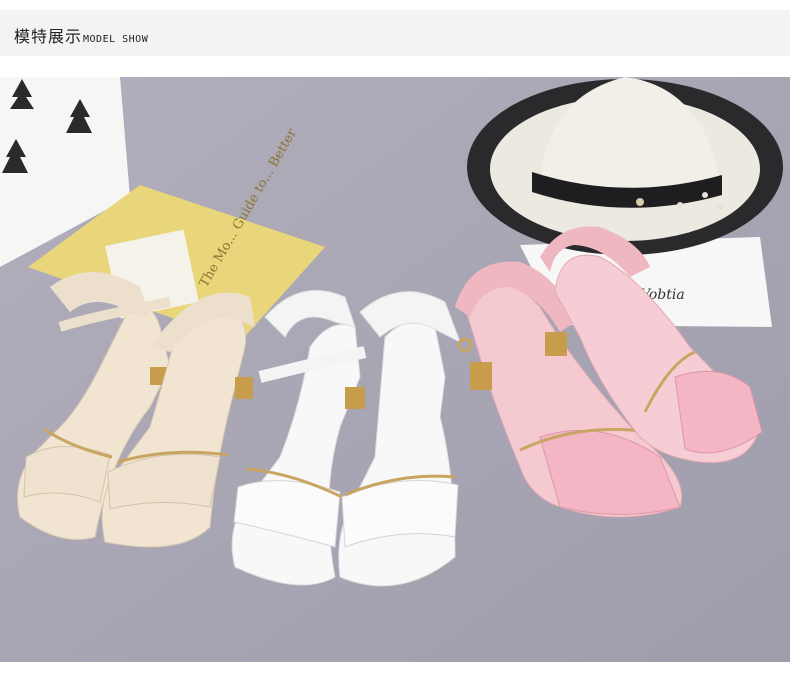  I want to click on section-header: 模特展示MODEL SHOW, so click(395, 33).